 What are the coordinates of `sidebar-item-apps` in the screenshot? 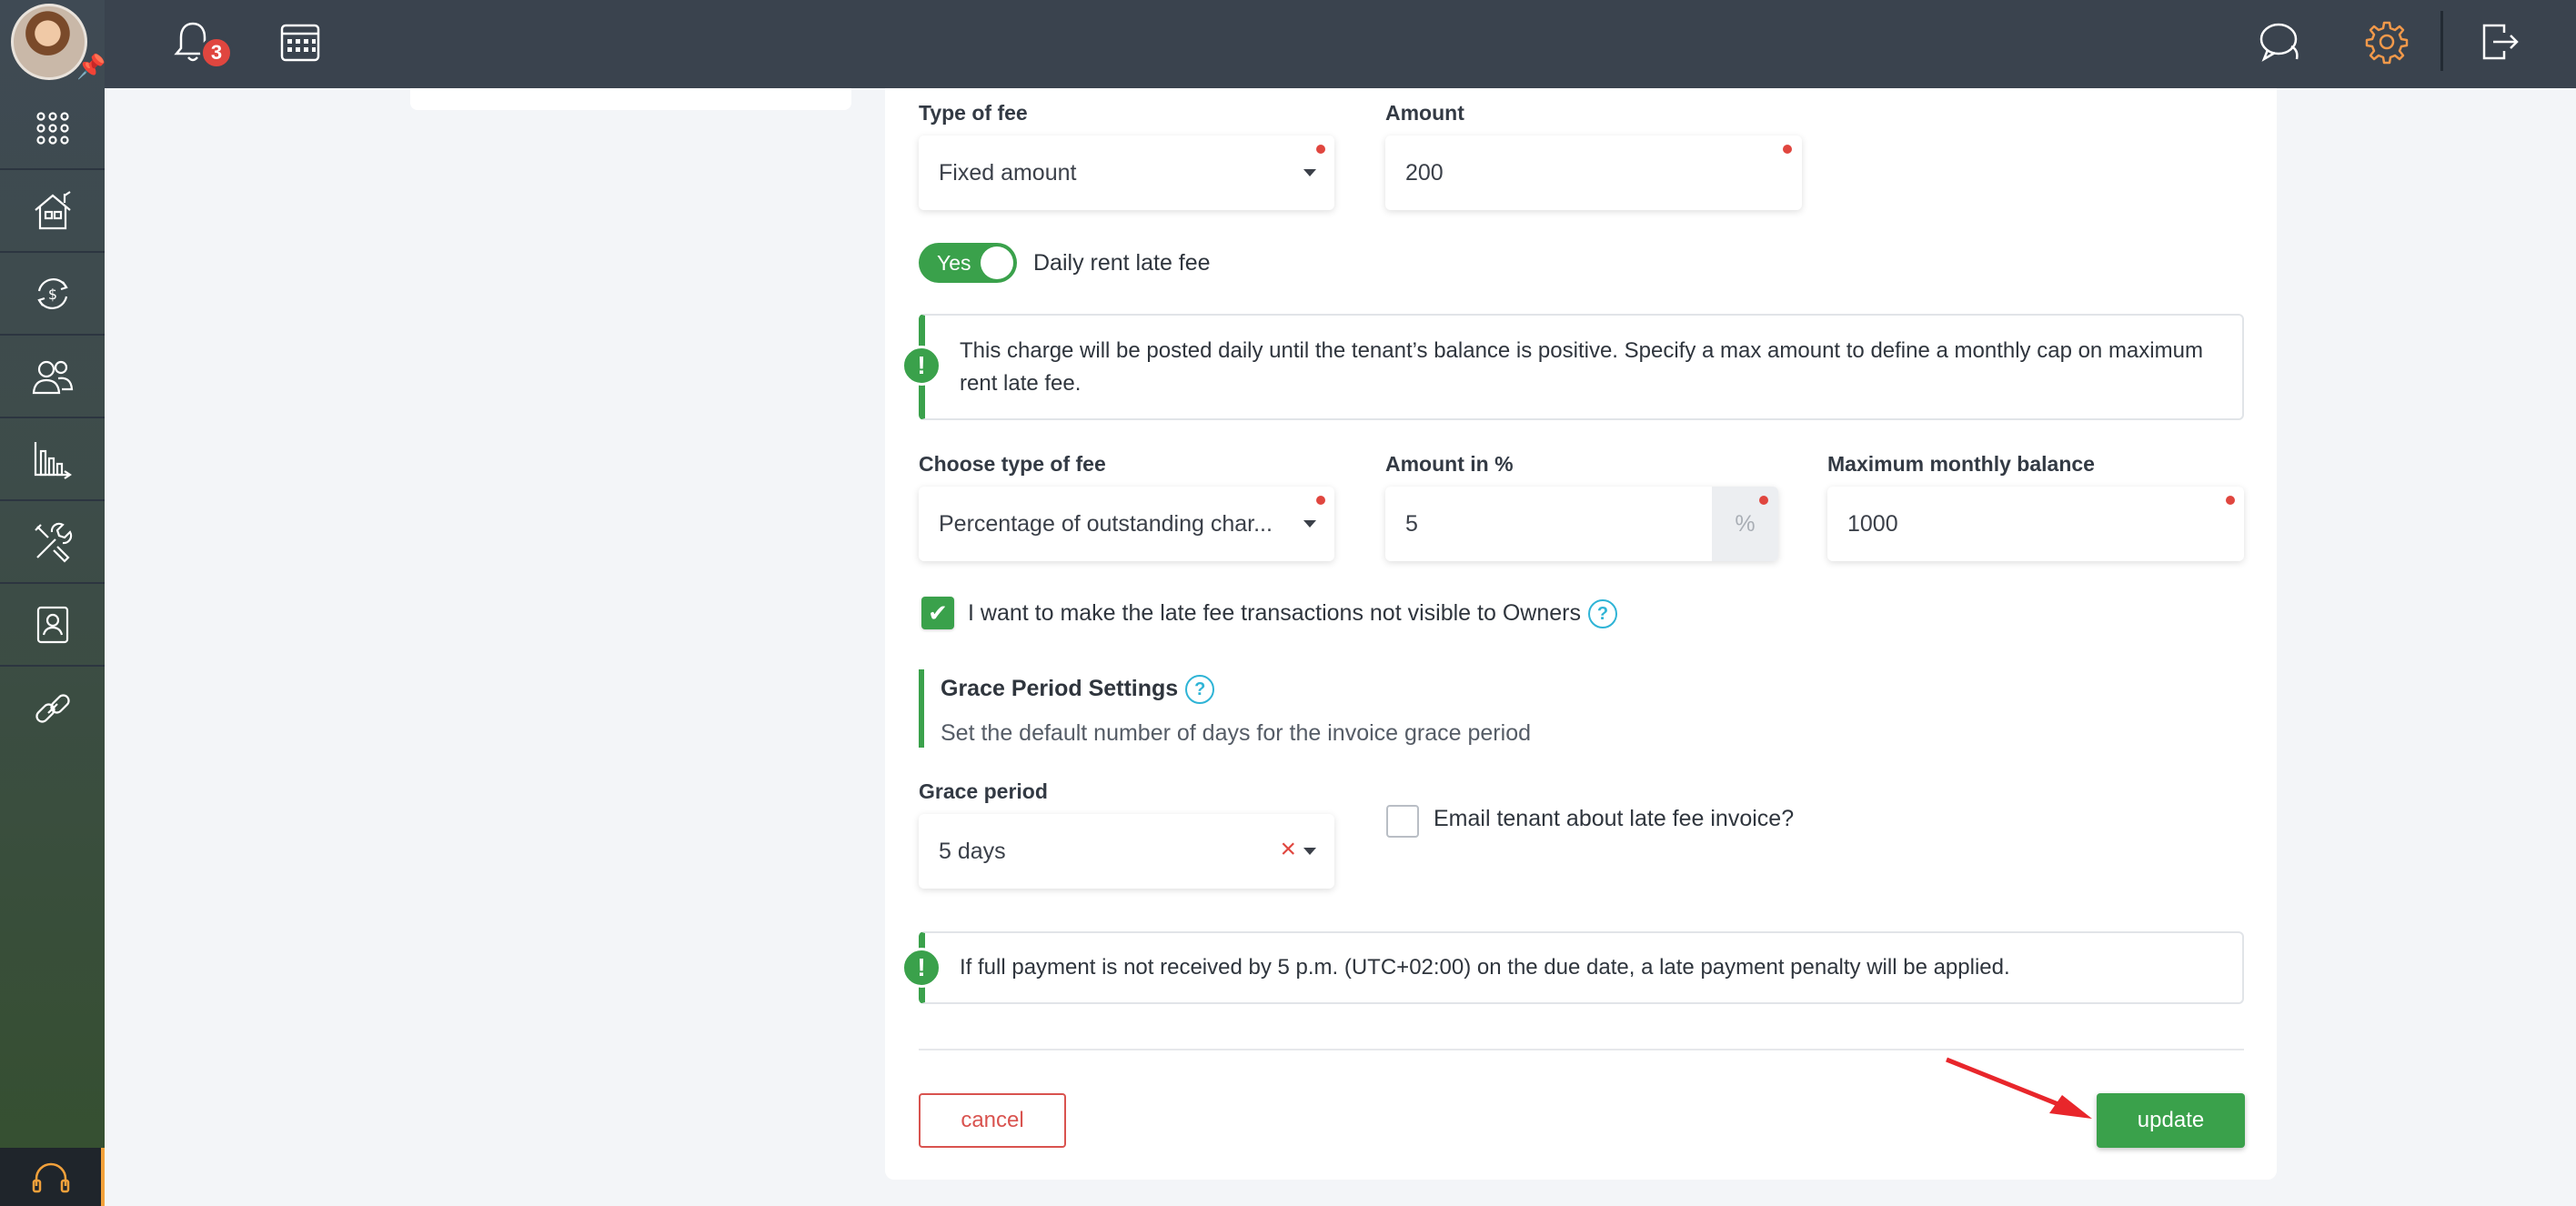 It's located at (52, 129).